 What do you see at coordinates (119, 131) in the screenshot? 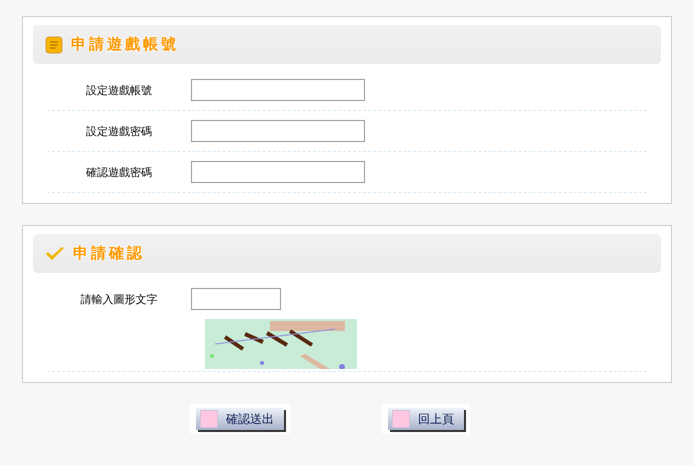
I see `field-label: 設定遊戲密碼` at bounding box center [119, 131].